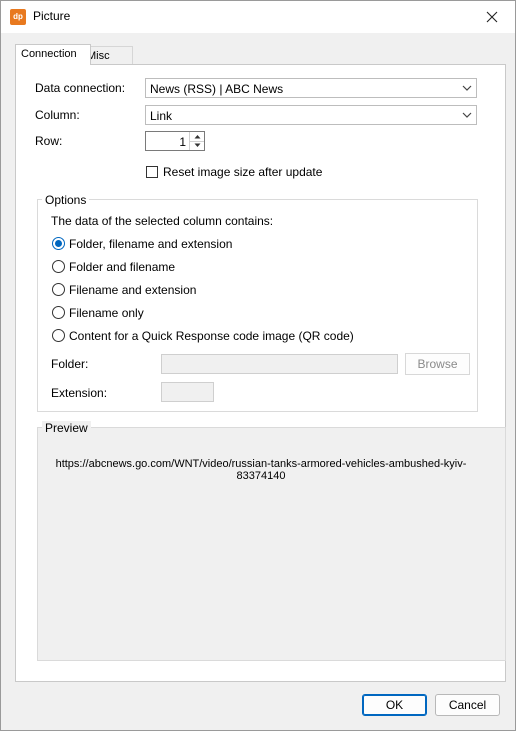  What do you see at coordinates (70, 364) in the screenshot?
I see `folder-label: Folder:` at bounding box center [70, 364].